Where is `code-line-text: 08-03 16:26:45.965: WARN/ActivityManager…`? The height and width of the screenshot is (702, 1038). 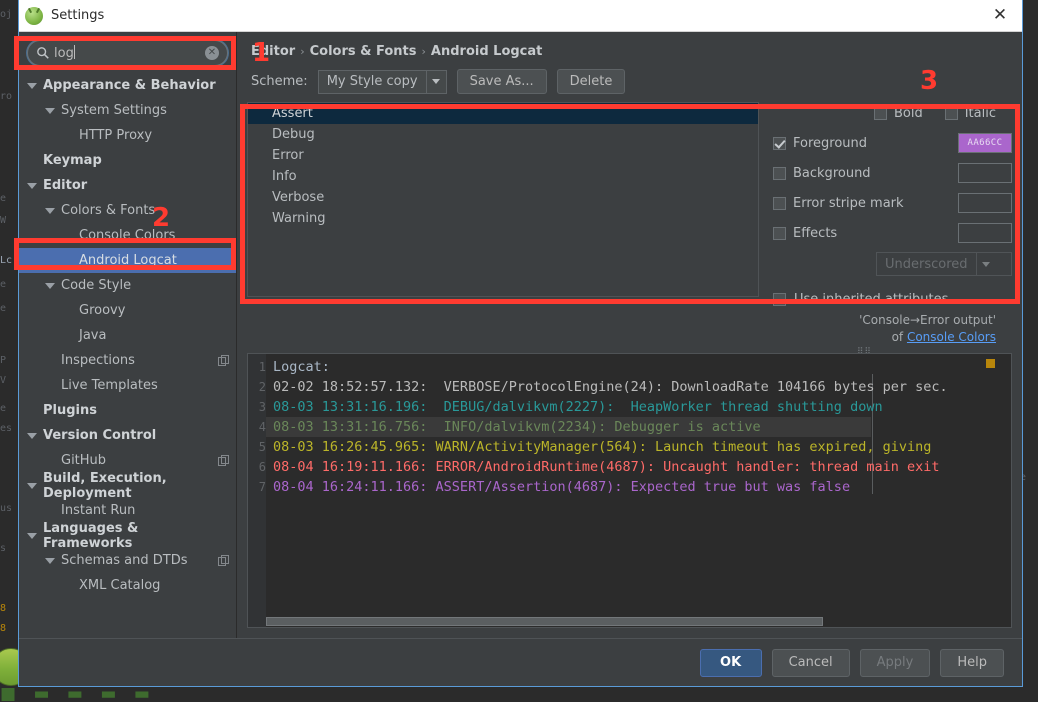
code-line-text: 08-03 16:26:45.965: WARN/ActivityManager… is located at coordinates (602, 447).